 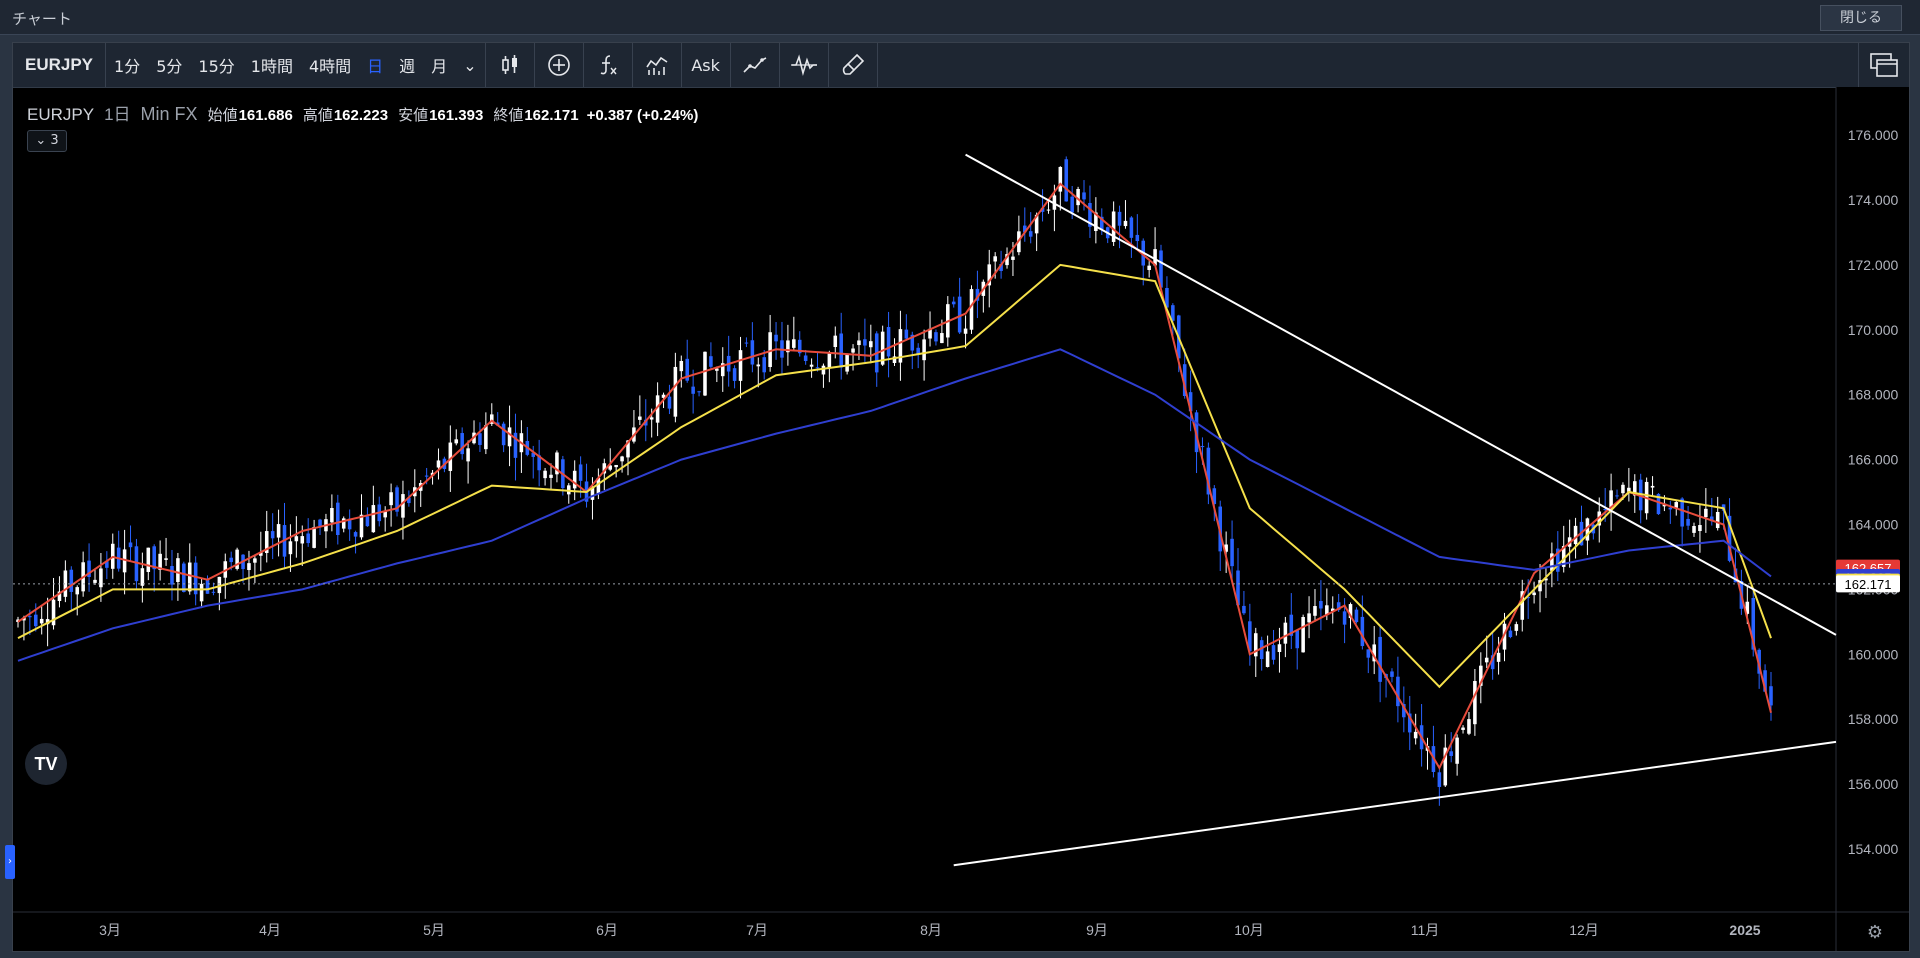 I want to click on brush-icon, so click(x=853, y=65).